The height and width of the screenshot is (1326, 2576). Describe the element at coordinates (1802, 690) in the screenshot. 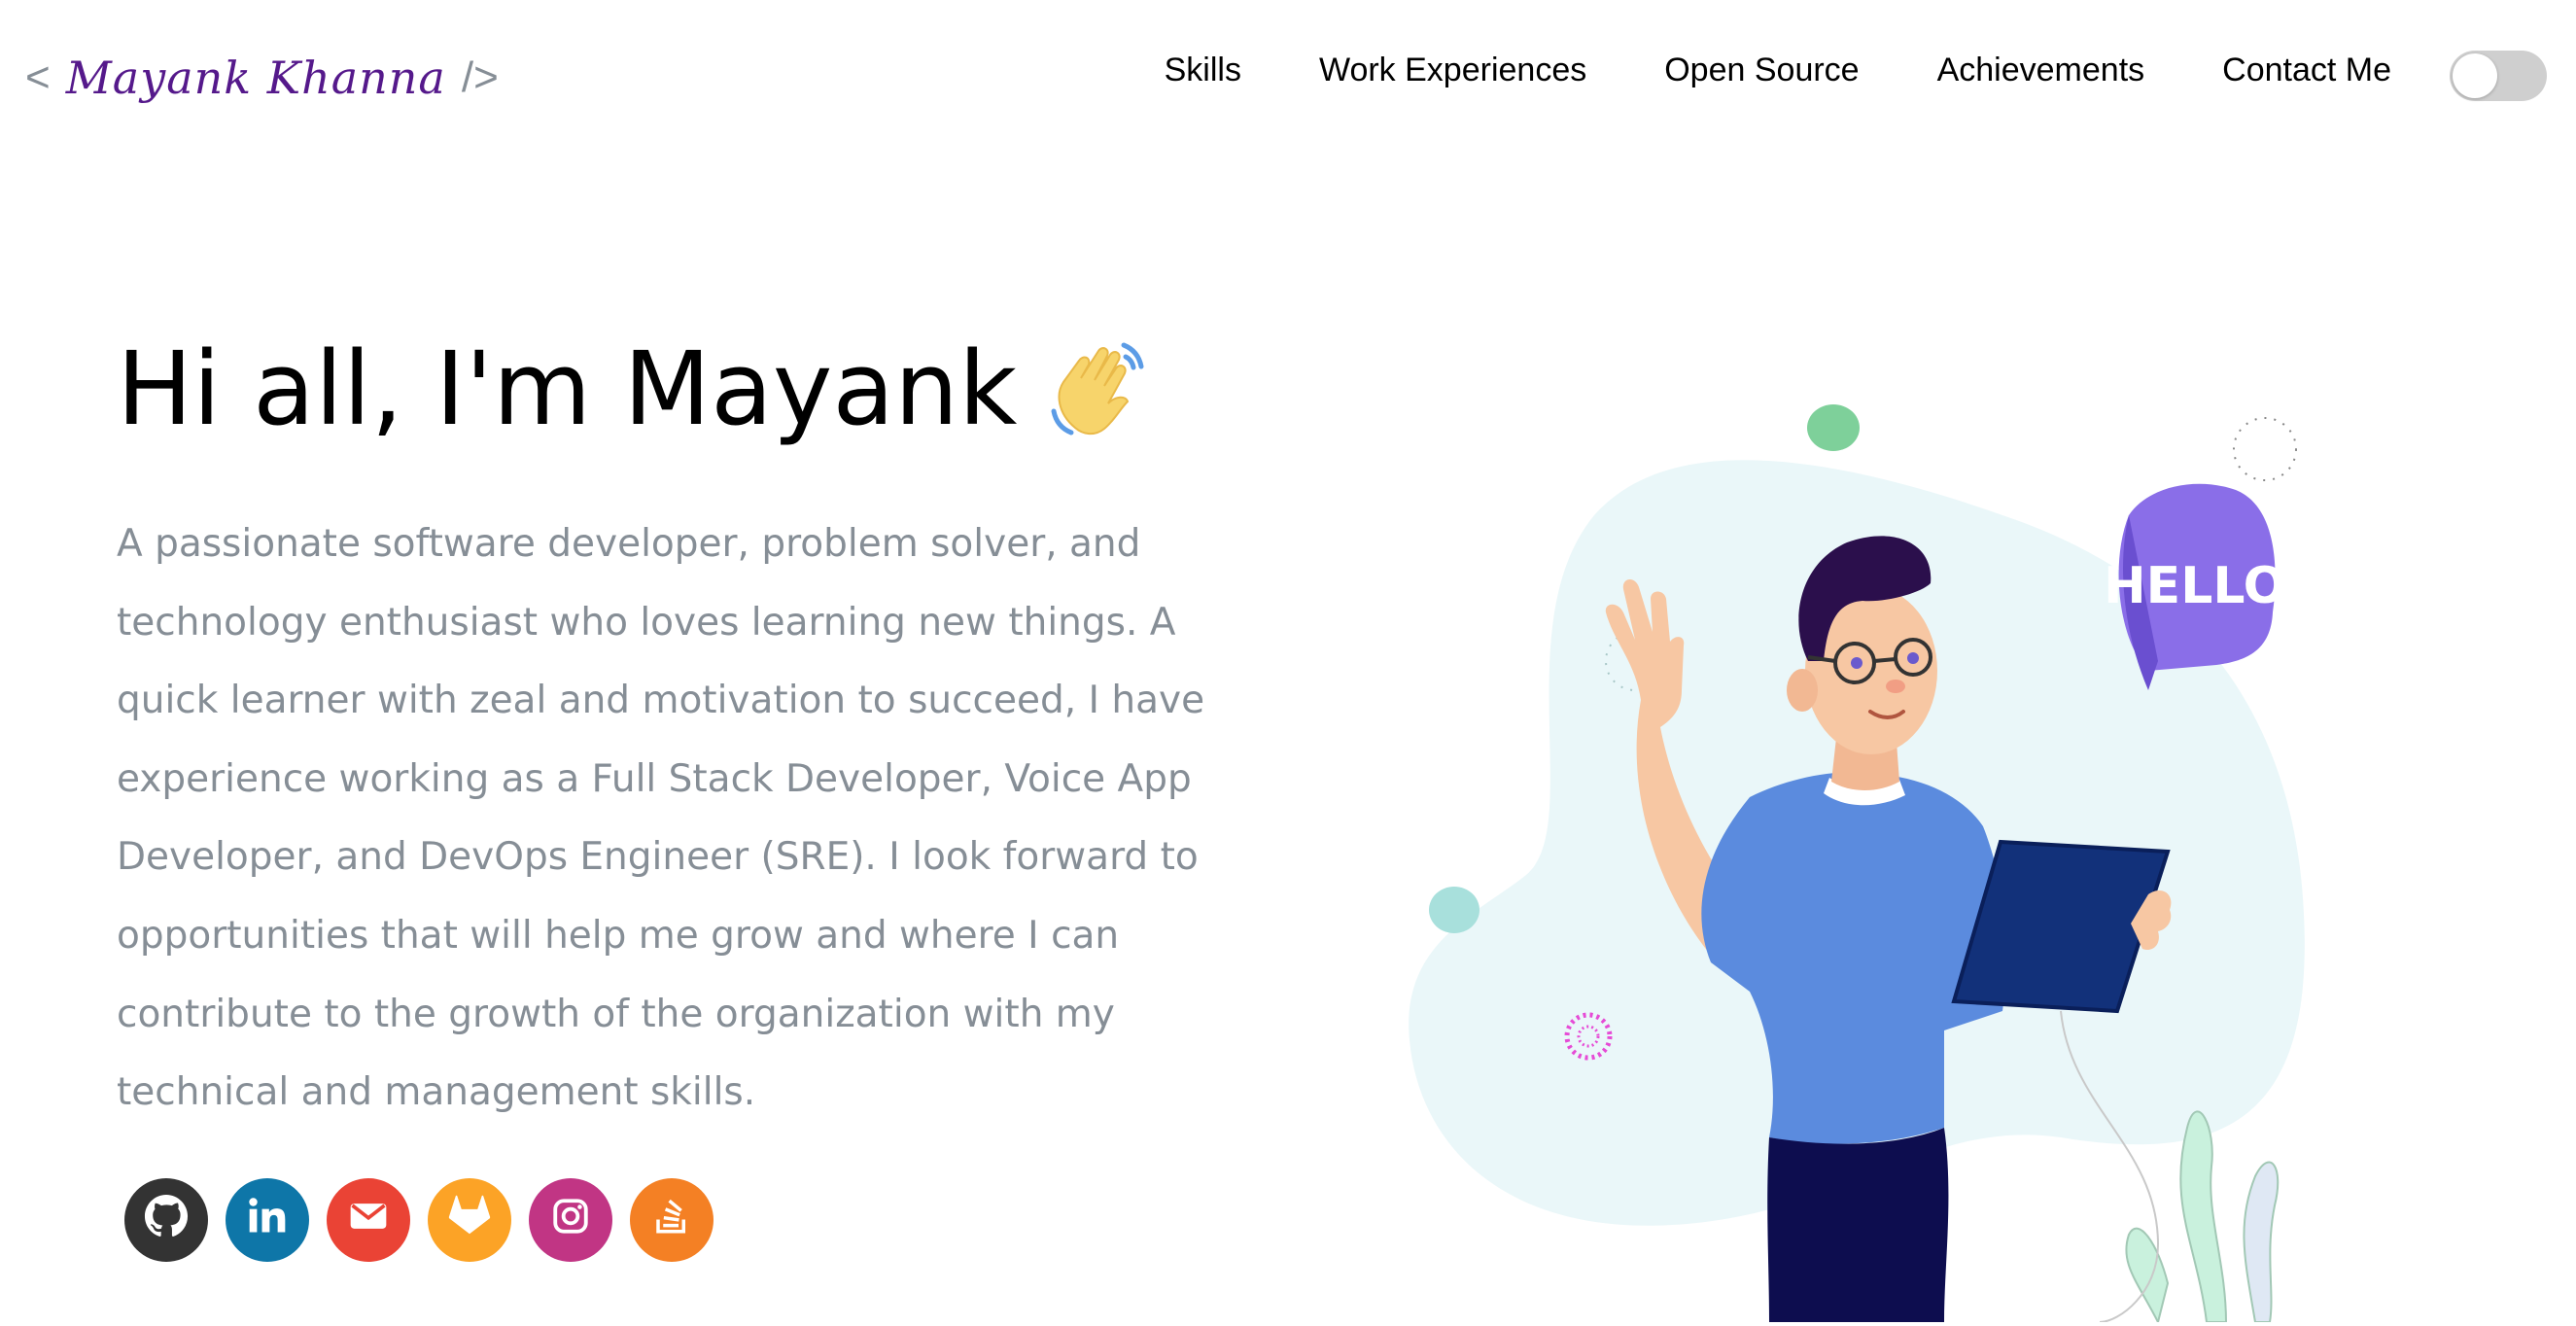

I see `person-ear` at that location.